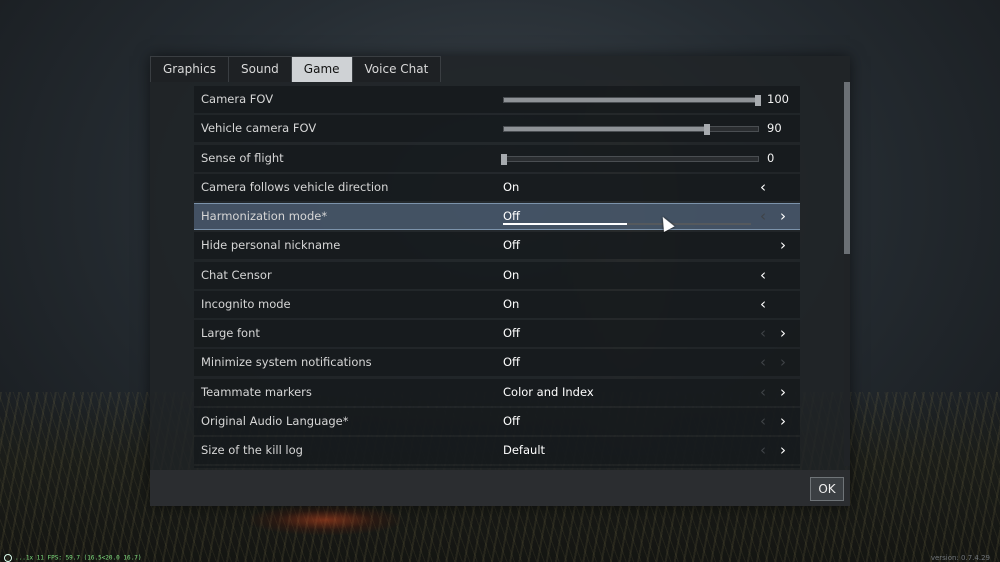  I want to click on setting-row-vehicle-camera-fov: Vehicle camera FOV 90, so click(497, 129).